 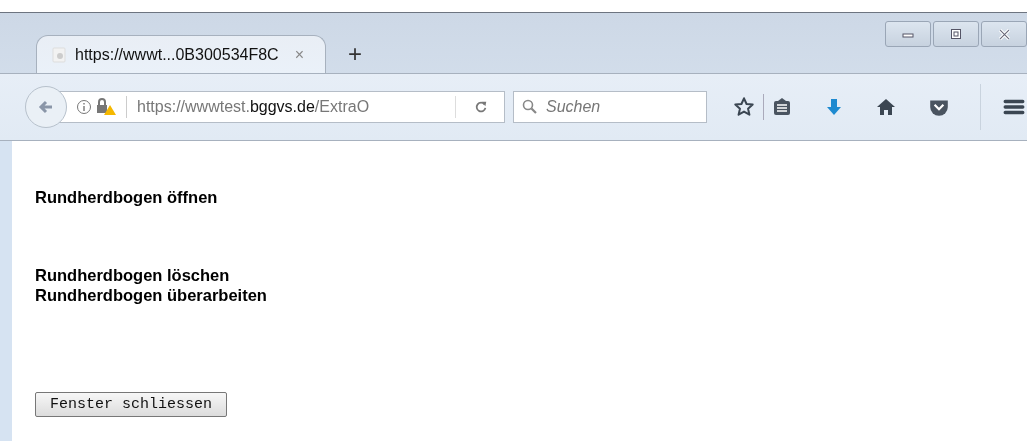 What do you see at coordinates (610, 107) in the screenshot?
I see `search-field: Suchen` at bounding box center [610, 107].